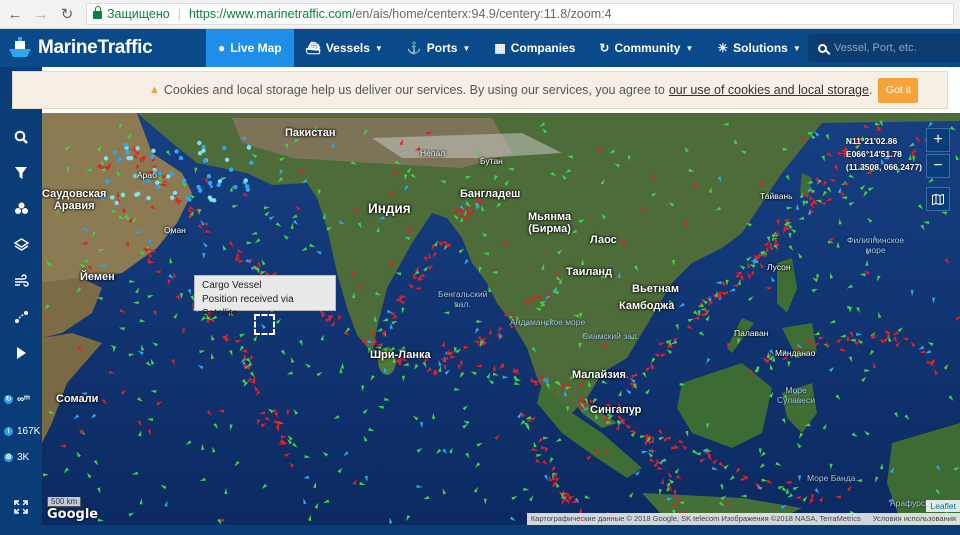 This screenshot has height=535, width=960. What do you see at coordinates (550, 223) in the screenshot?
I see `map-label-myanmar: Мьянма (Бирма)` at bounding box center [550, 223].